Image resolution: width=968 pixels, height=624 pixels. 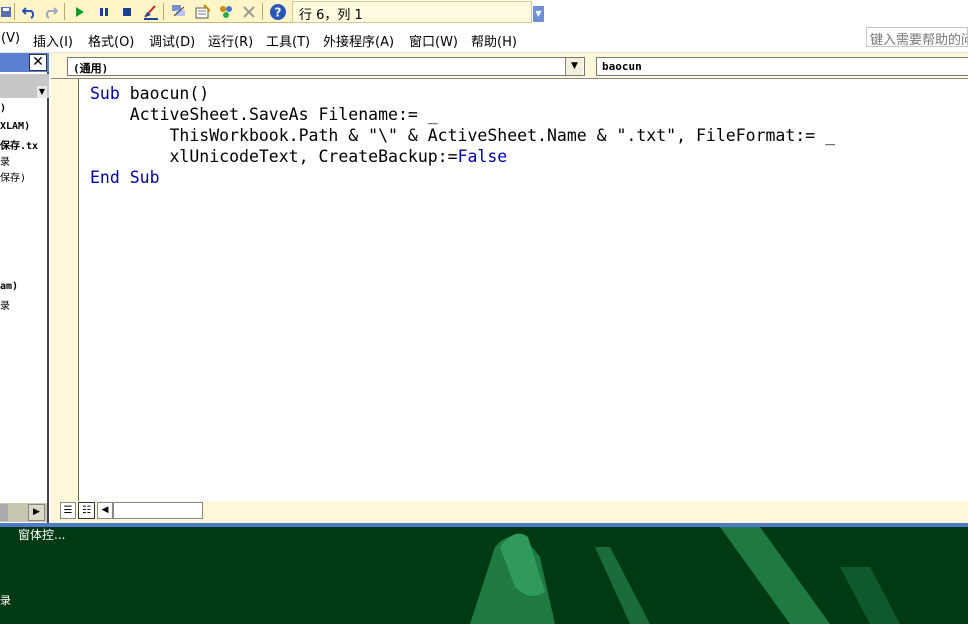 I want to click on tree-item: ), so click(x=24, y=108).